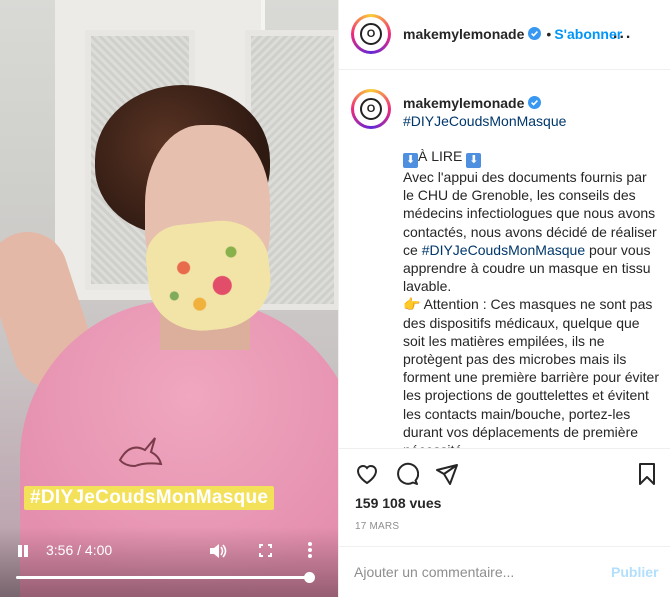 The width and height of the screenshot is (670, 597). I want to click on view-count: 159 108 vues, so click(398, 503).